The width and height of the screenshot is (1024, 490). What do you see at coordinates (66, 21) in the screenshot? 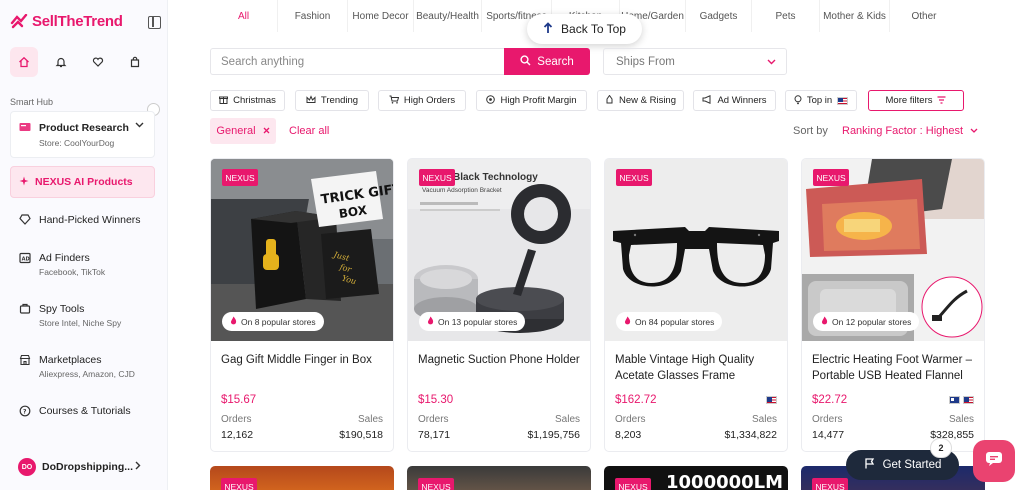
I see `logo: SellTheTrend` at bounding box center [66, 21].